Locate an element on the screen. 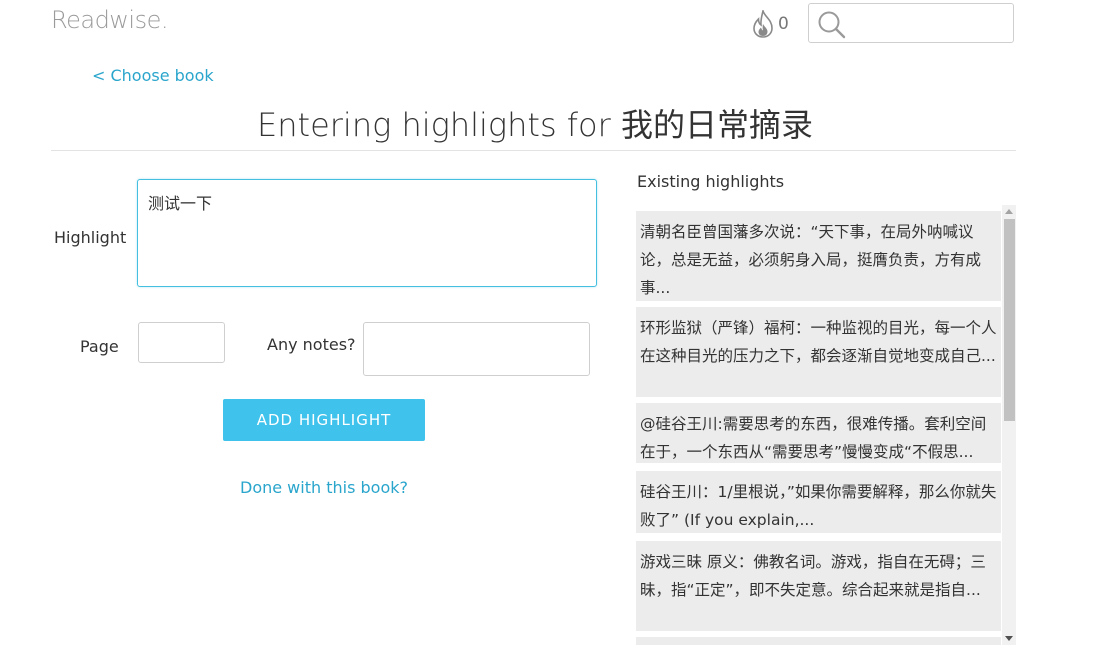 Image resolution: width=1120 pixels, height=645 pixels. scroll-down-arrow-icon is located at coordinates (1009, 638).